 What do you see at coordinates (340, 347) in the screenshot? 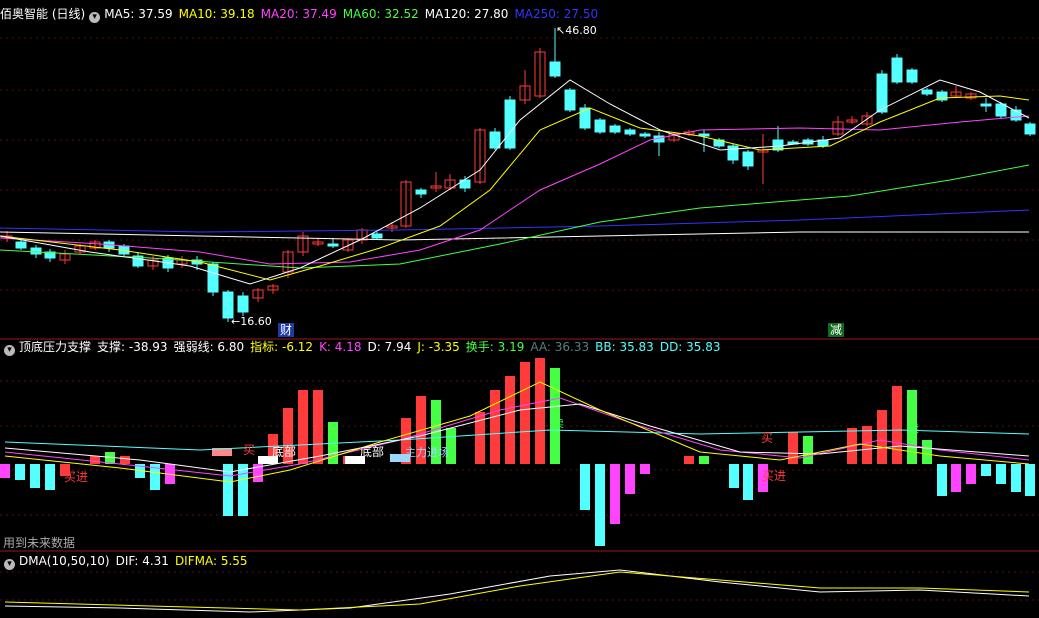
I see `k-value: K: 4.18` at bounding box center [340, 347].